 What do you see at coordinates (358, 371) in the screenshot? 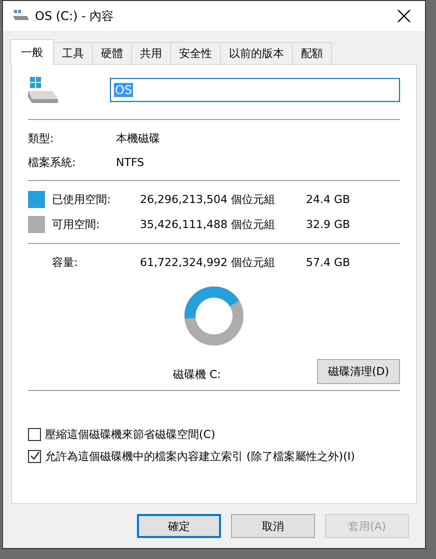
I see `disk-cleanup-button: 磁碟清理(D)` at bounding box center [358, 371].